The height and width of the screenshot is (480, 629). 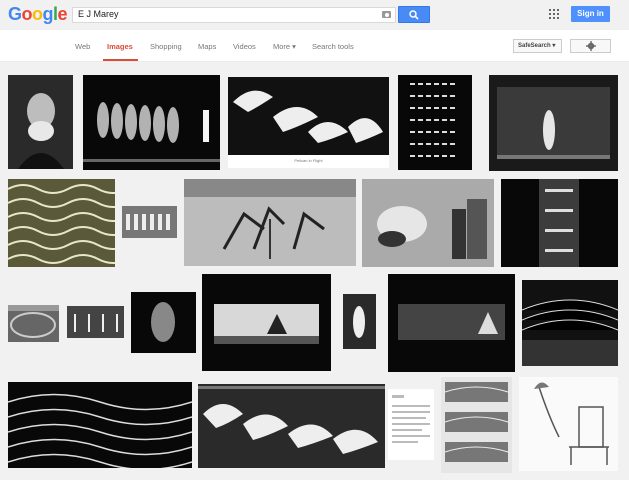 I want to click on search-box, so click(x=234, y=15).